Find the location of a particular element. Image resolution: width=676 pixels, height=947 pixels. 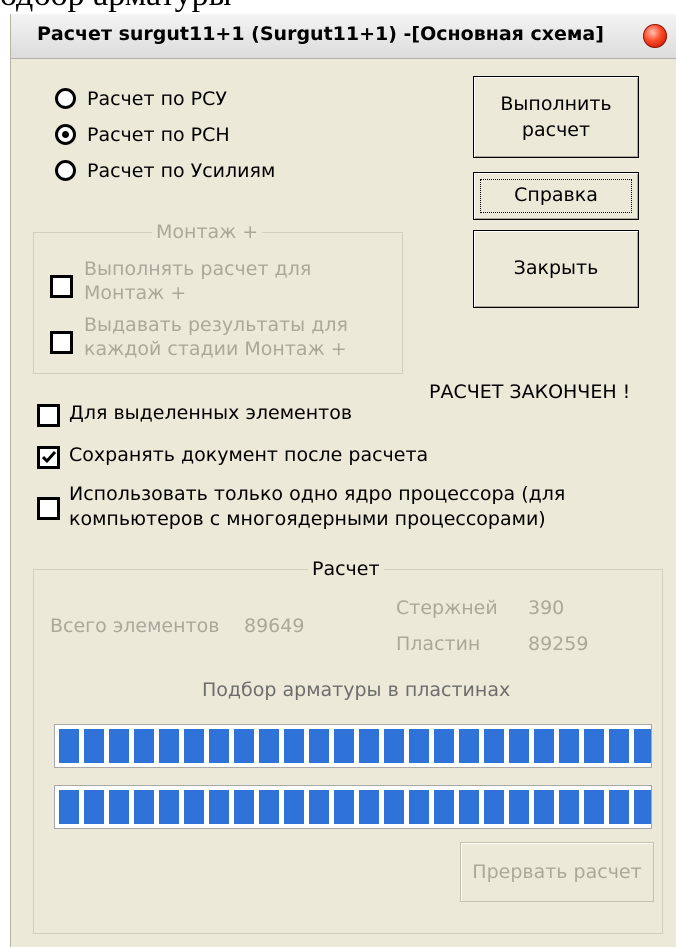

plates-label: Пластин is located at coordinates (438, 644).